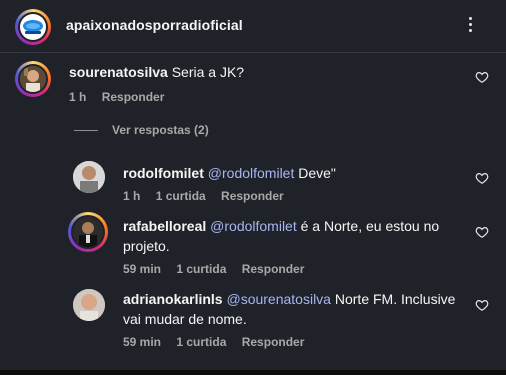 This screenshot has width=506, height=375. I want to click on reply-text: Deve", so click(315, 173).